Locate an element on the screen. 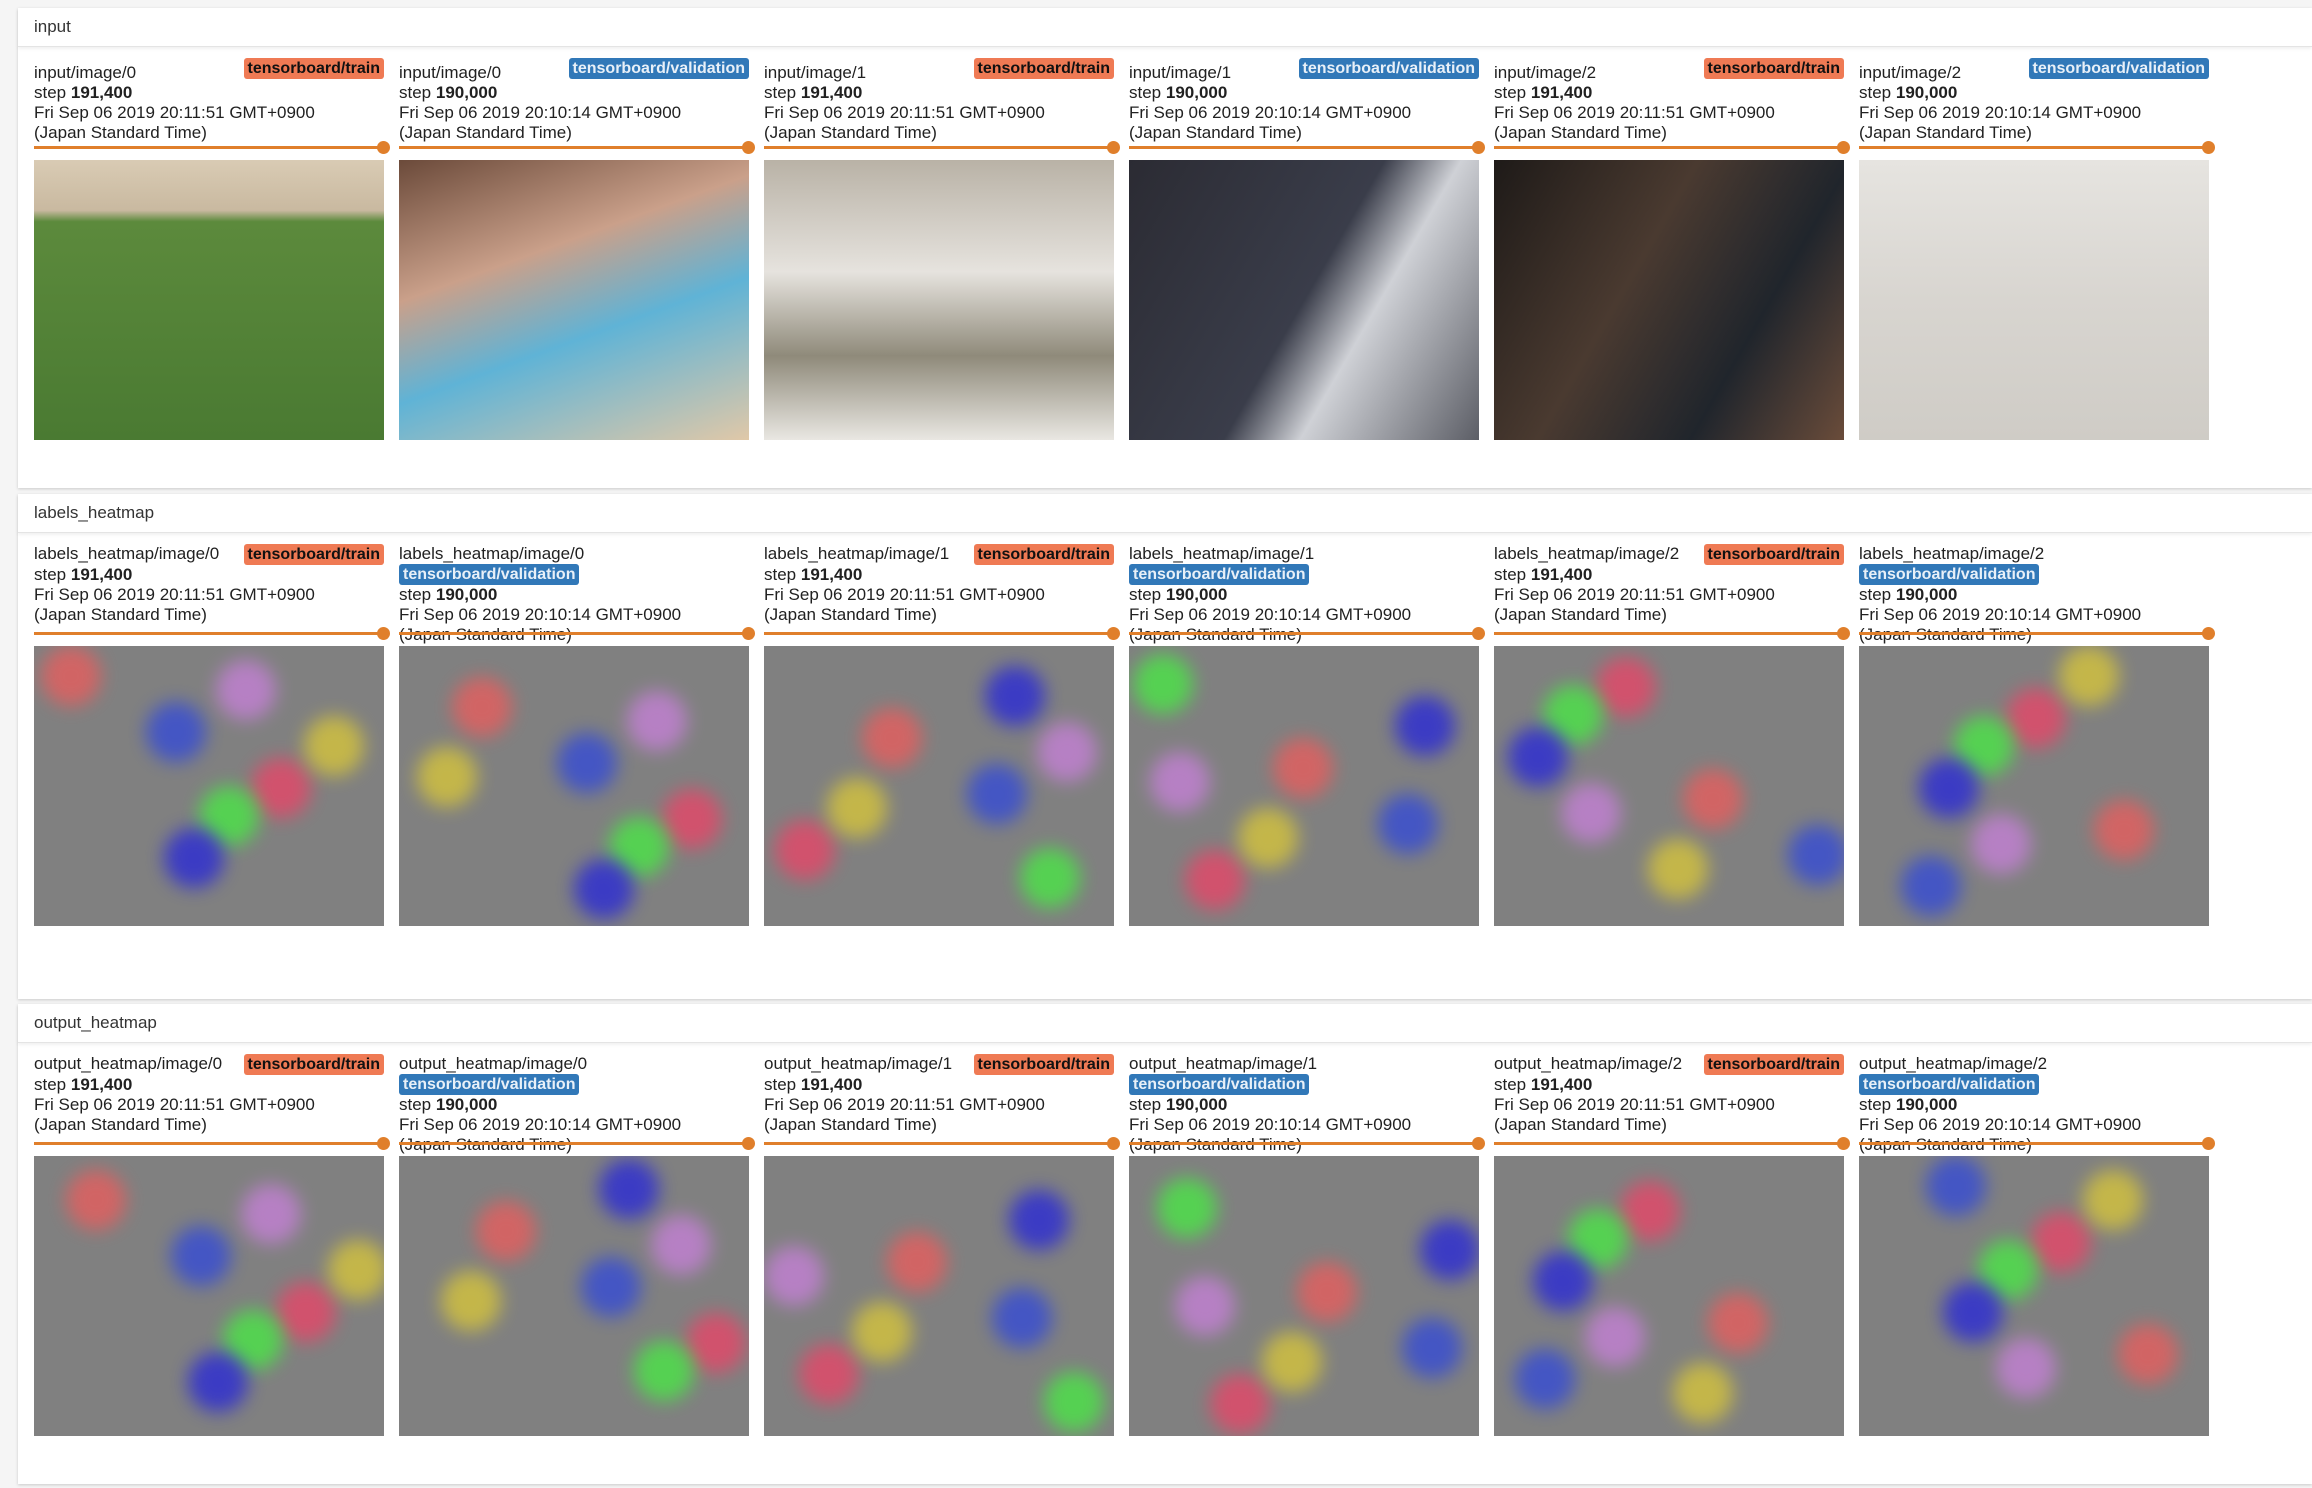  step-line: step 191,400 is located at coordinates (209, 93).